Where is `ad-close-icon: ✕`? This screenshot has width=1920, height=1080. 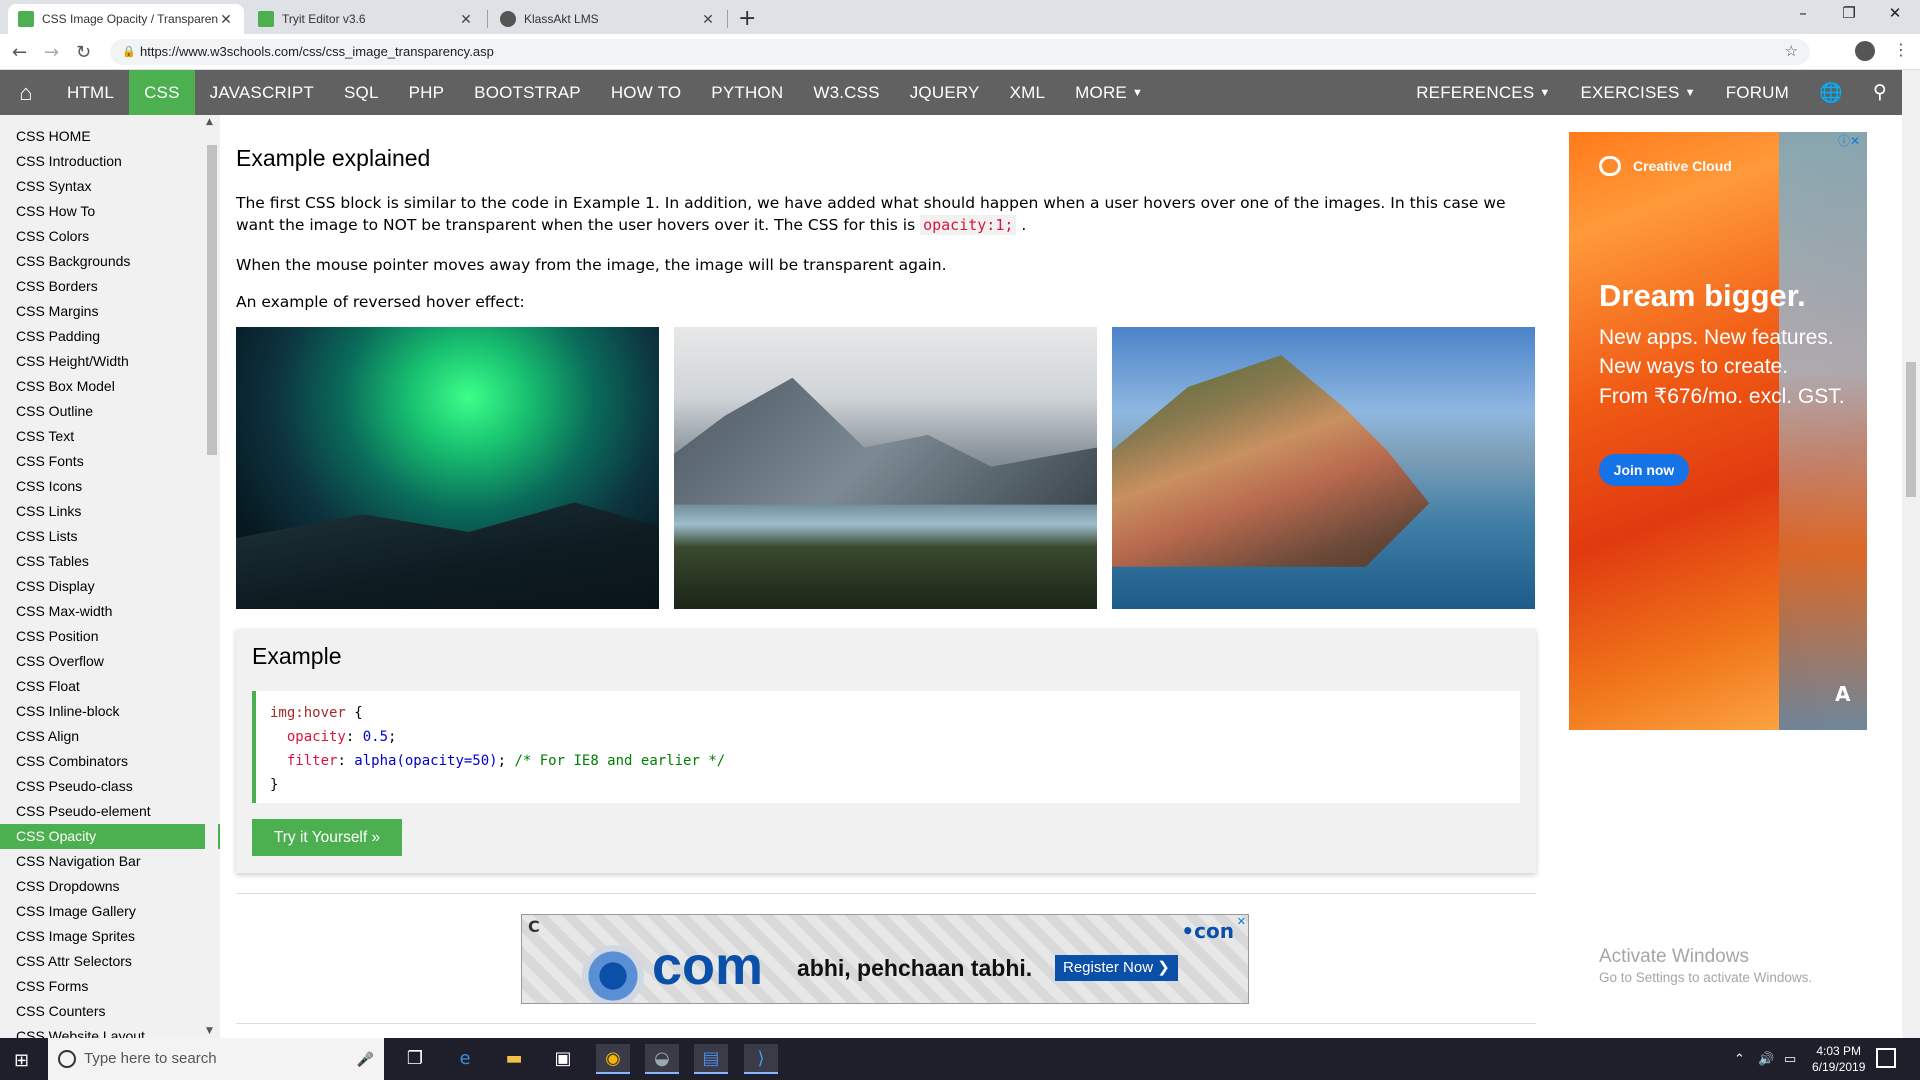 ad-close-icon: ✕ is located at coordinates (1241, 921).